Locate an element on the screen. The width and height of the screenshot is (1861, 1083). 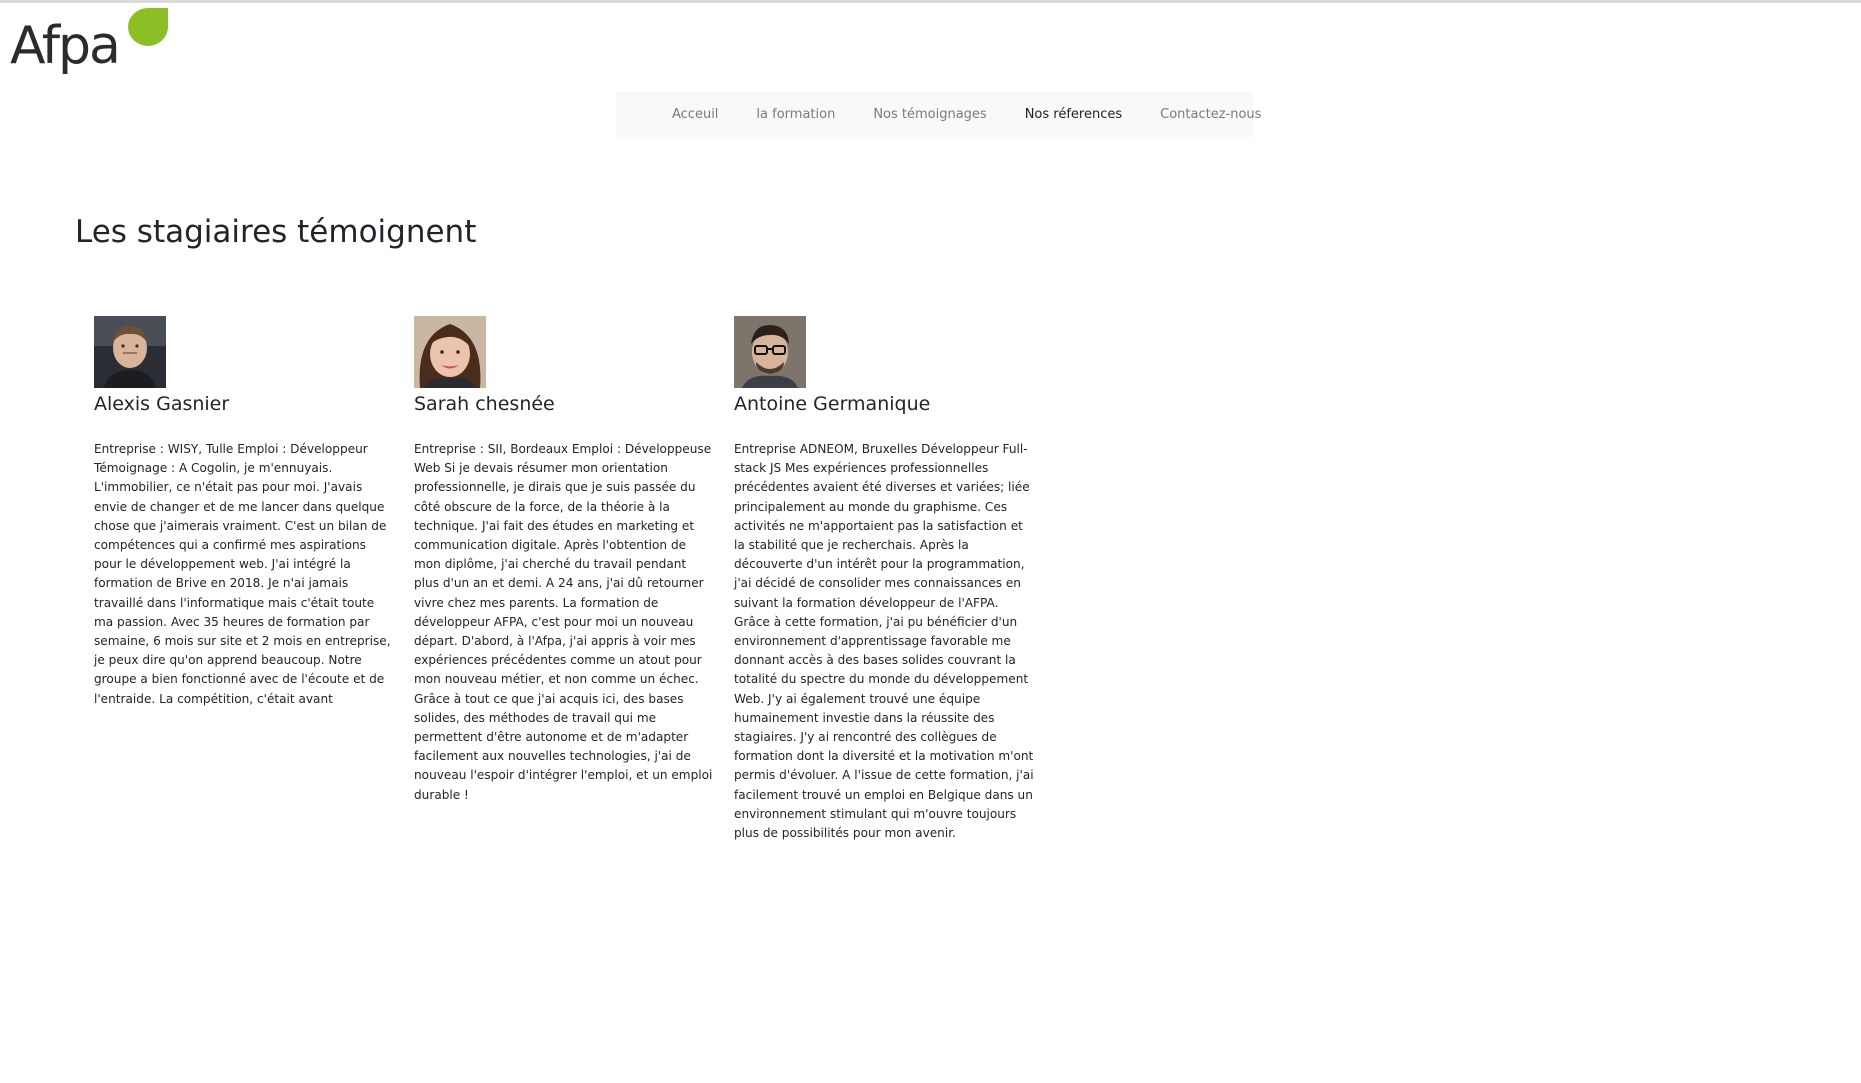
afpa-logo: Afpa is located at coordinates (89, 48).